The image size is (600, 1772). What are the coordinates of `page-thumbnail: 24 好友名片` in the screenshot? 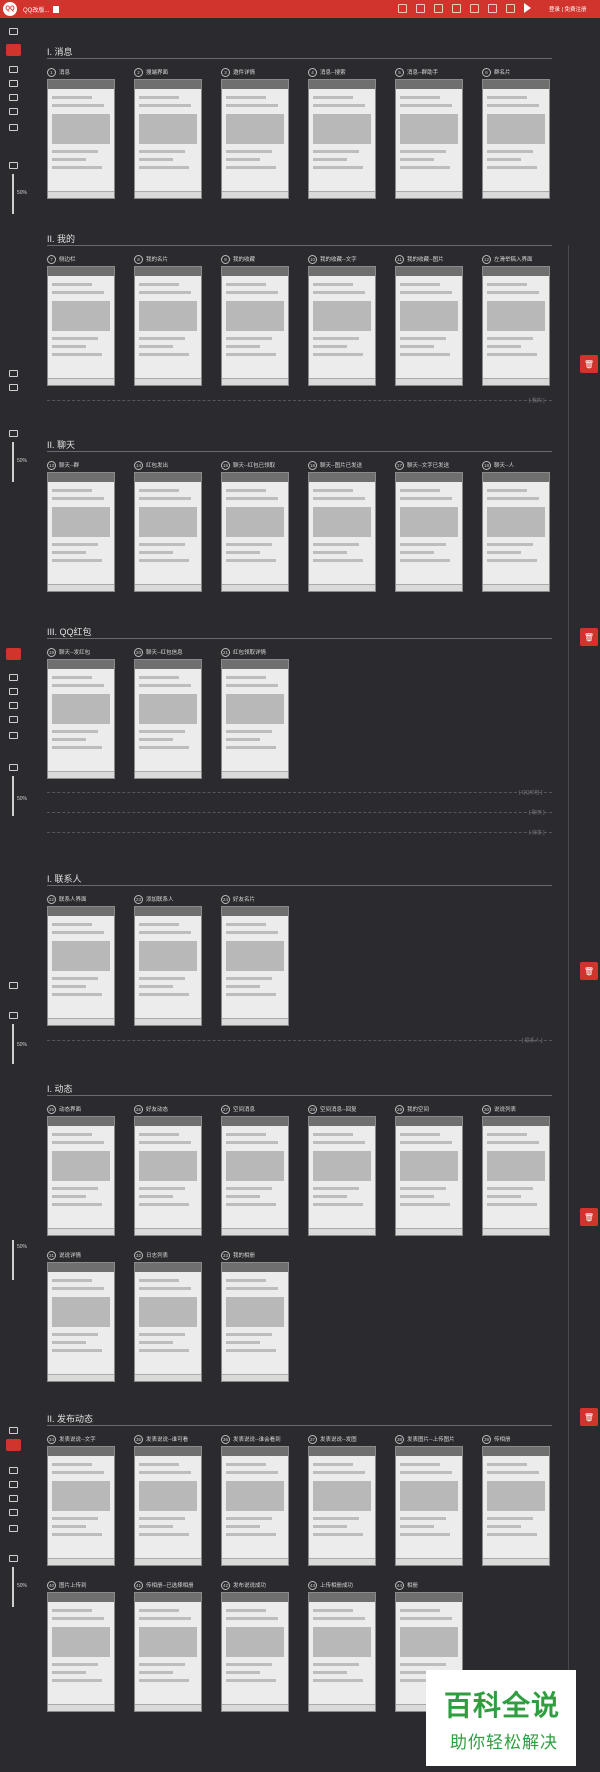 It's located at (255, 960).